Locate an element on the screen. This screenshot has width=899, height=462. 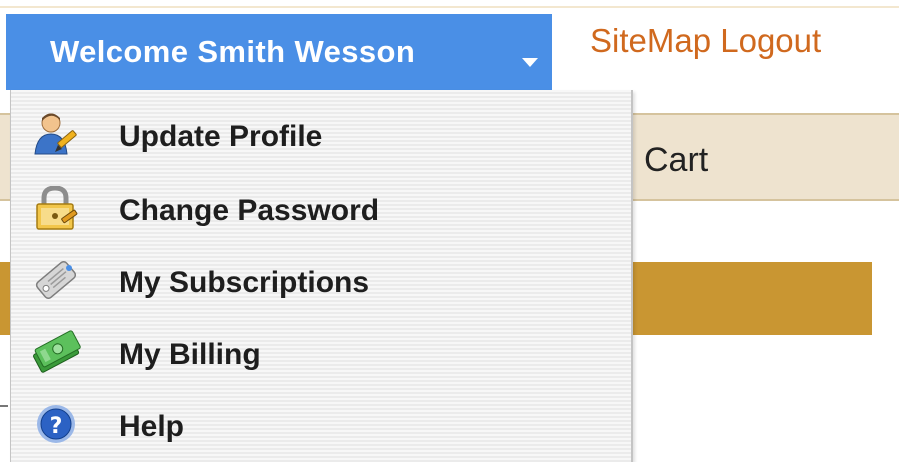
menu-item-label: Help is located at coordinates (152, 426).